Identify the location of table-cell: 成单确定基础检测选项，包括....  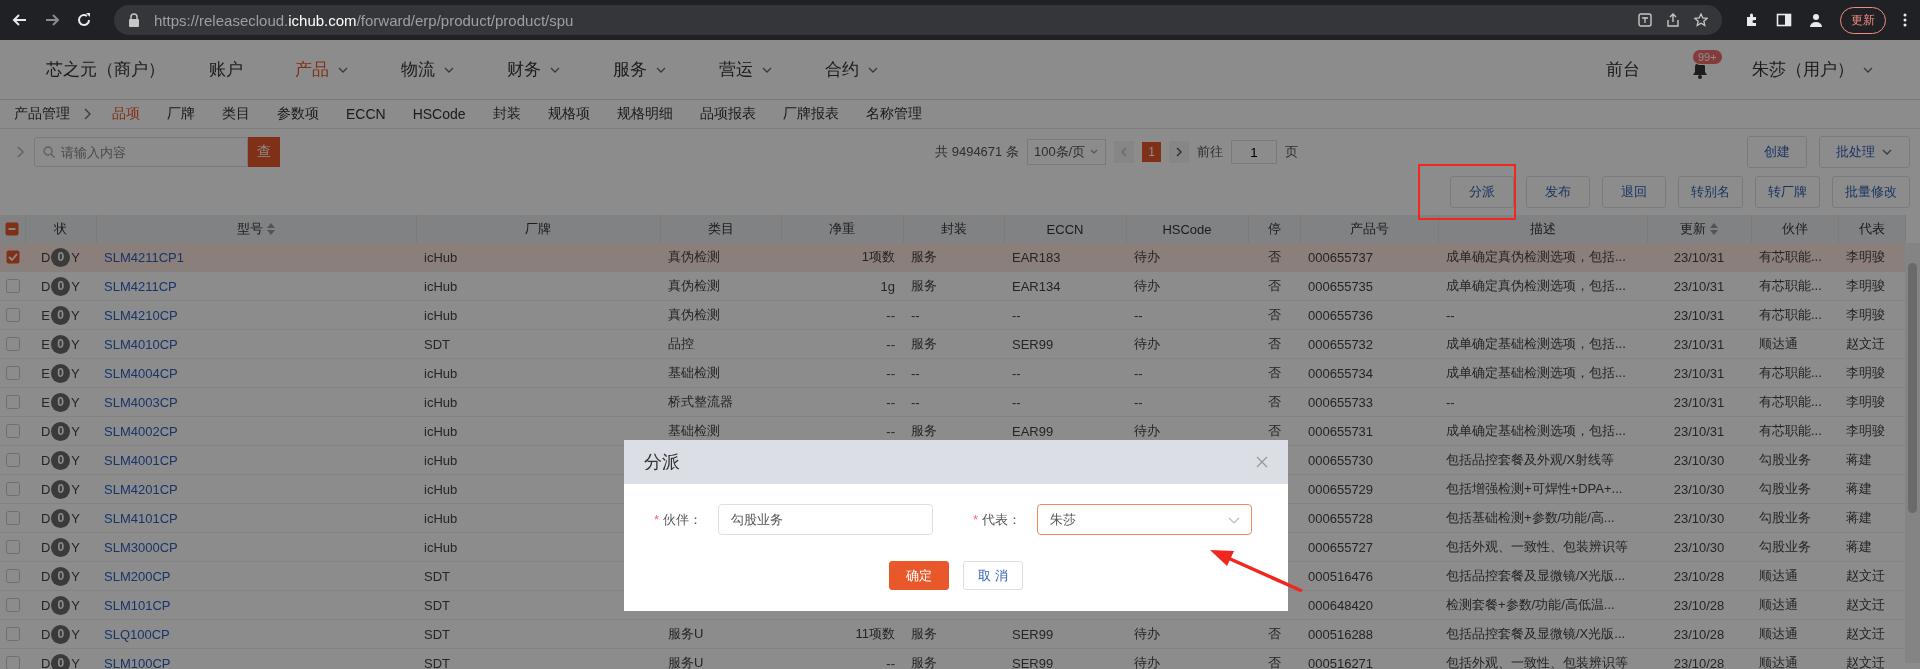
(1536, 343).